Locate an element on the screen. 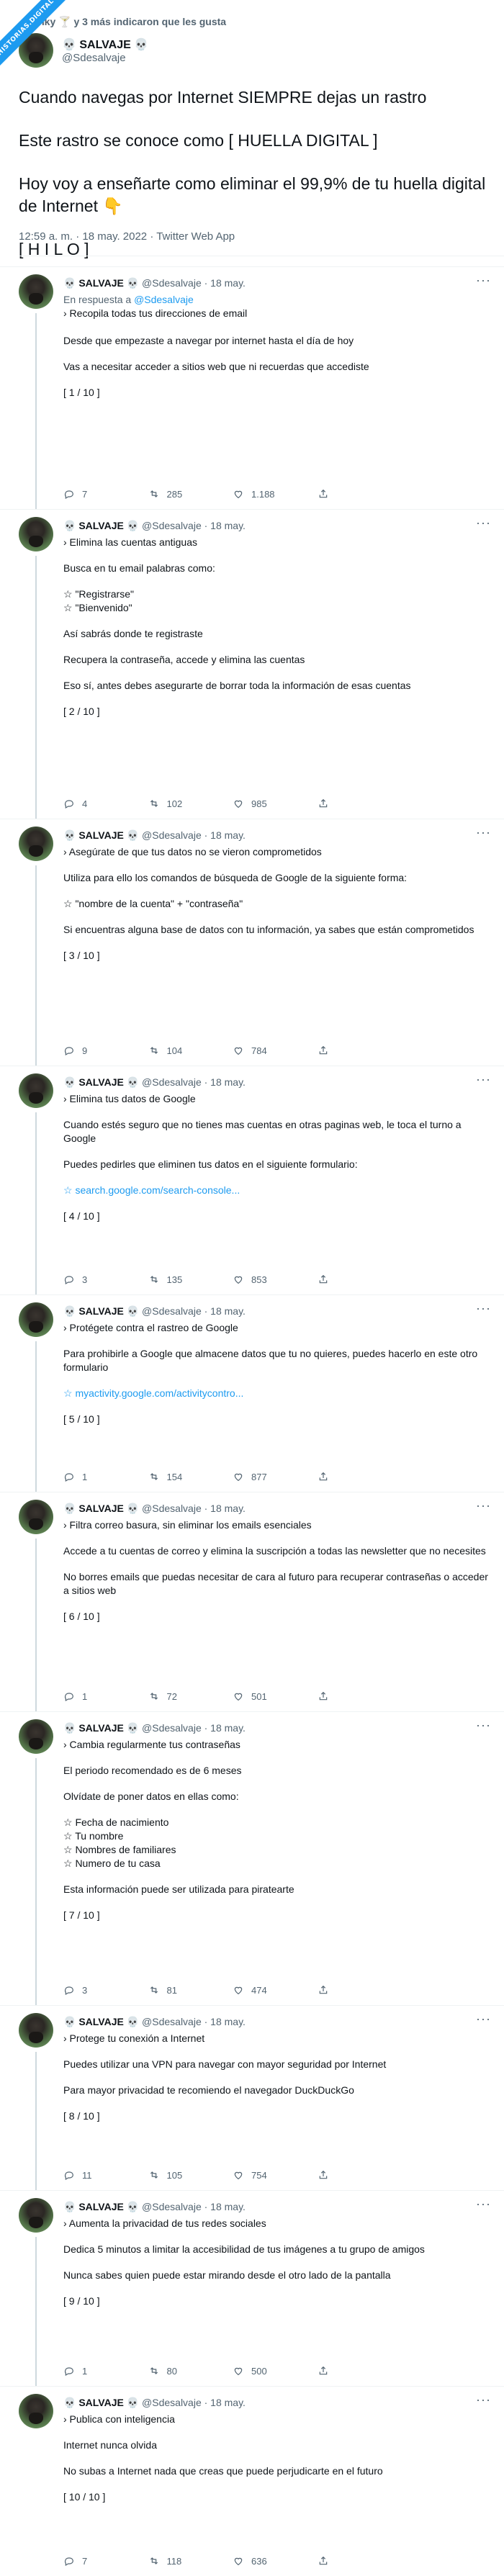  reply-button: 9 is located at coordinates (105, 1050).